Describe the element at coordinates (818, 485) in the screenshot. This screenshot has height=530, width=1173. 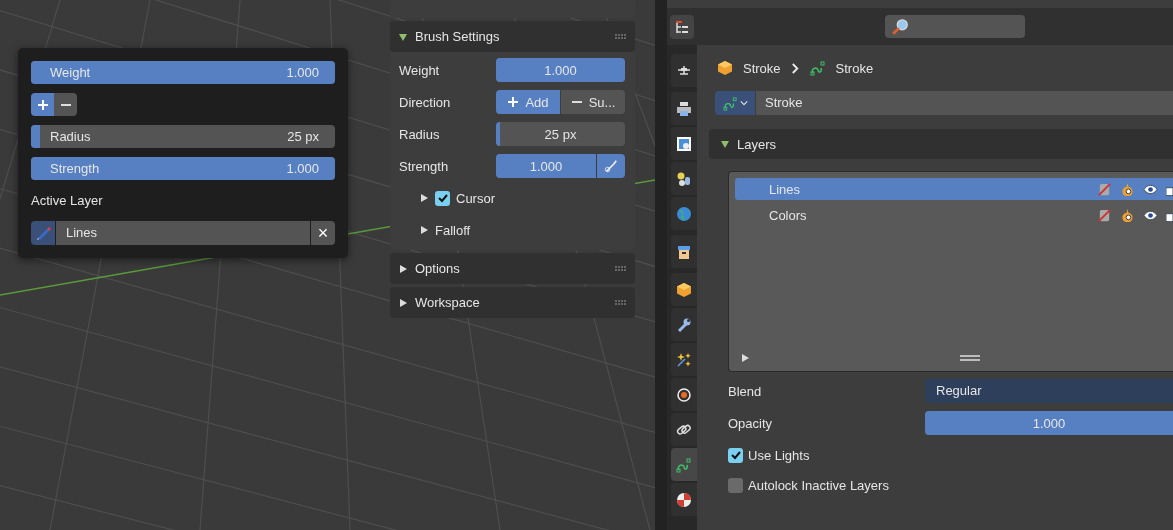
I see `checkbox-label: Autolock Inactive Layers` at that location.